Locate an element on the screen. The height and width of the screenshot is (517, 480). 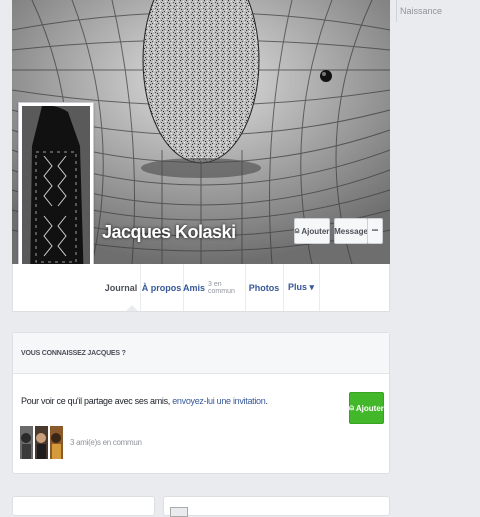
card-heading-text: VOUS CONNAISSEZ JACQUES ? is located at coordinates (73, 353).